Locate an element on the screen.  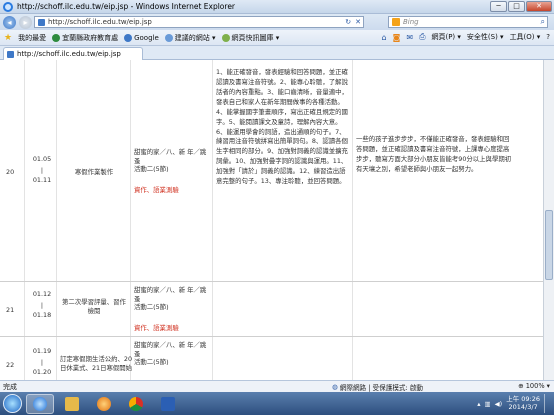
favorite-item-yilan-education: 宜蘭縣政府教育處 is located at coordinates (85, 38).